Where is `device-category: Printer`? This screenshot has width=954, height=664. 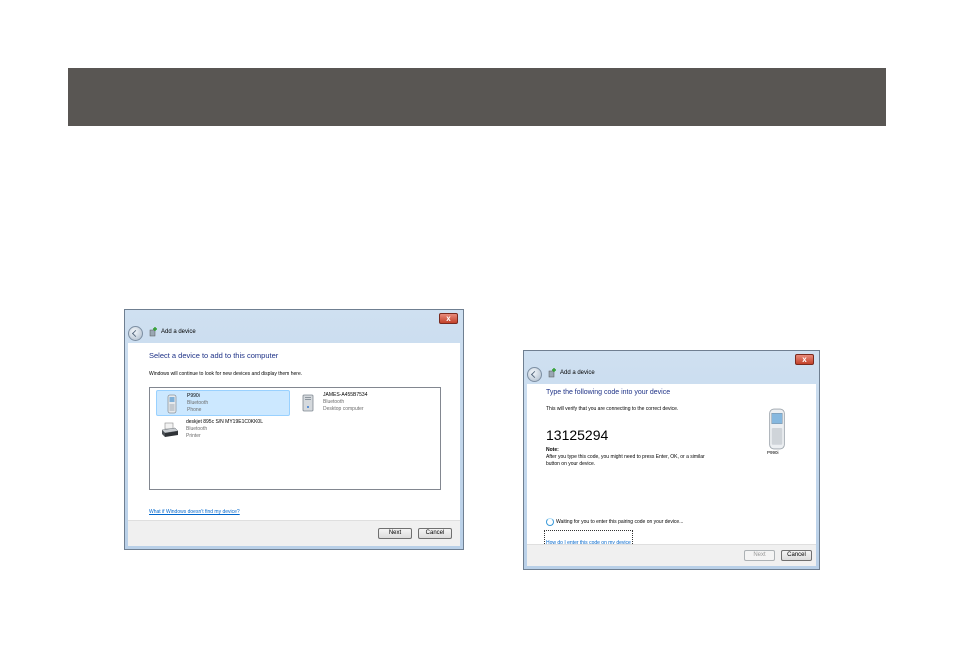 device-category: Printer is located at coordinates (193, 436).